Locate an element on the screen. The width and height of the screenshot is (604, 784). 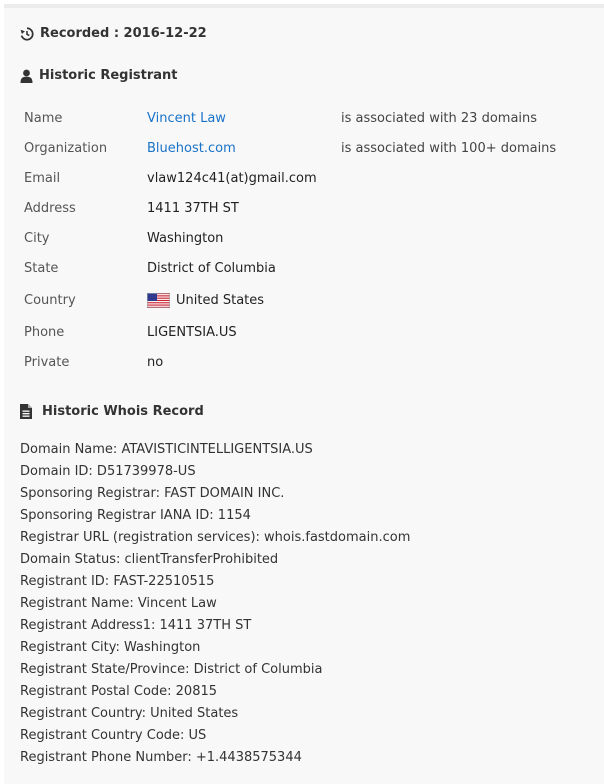
row-label: Phone is located at coordinates (44, 332).